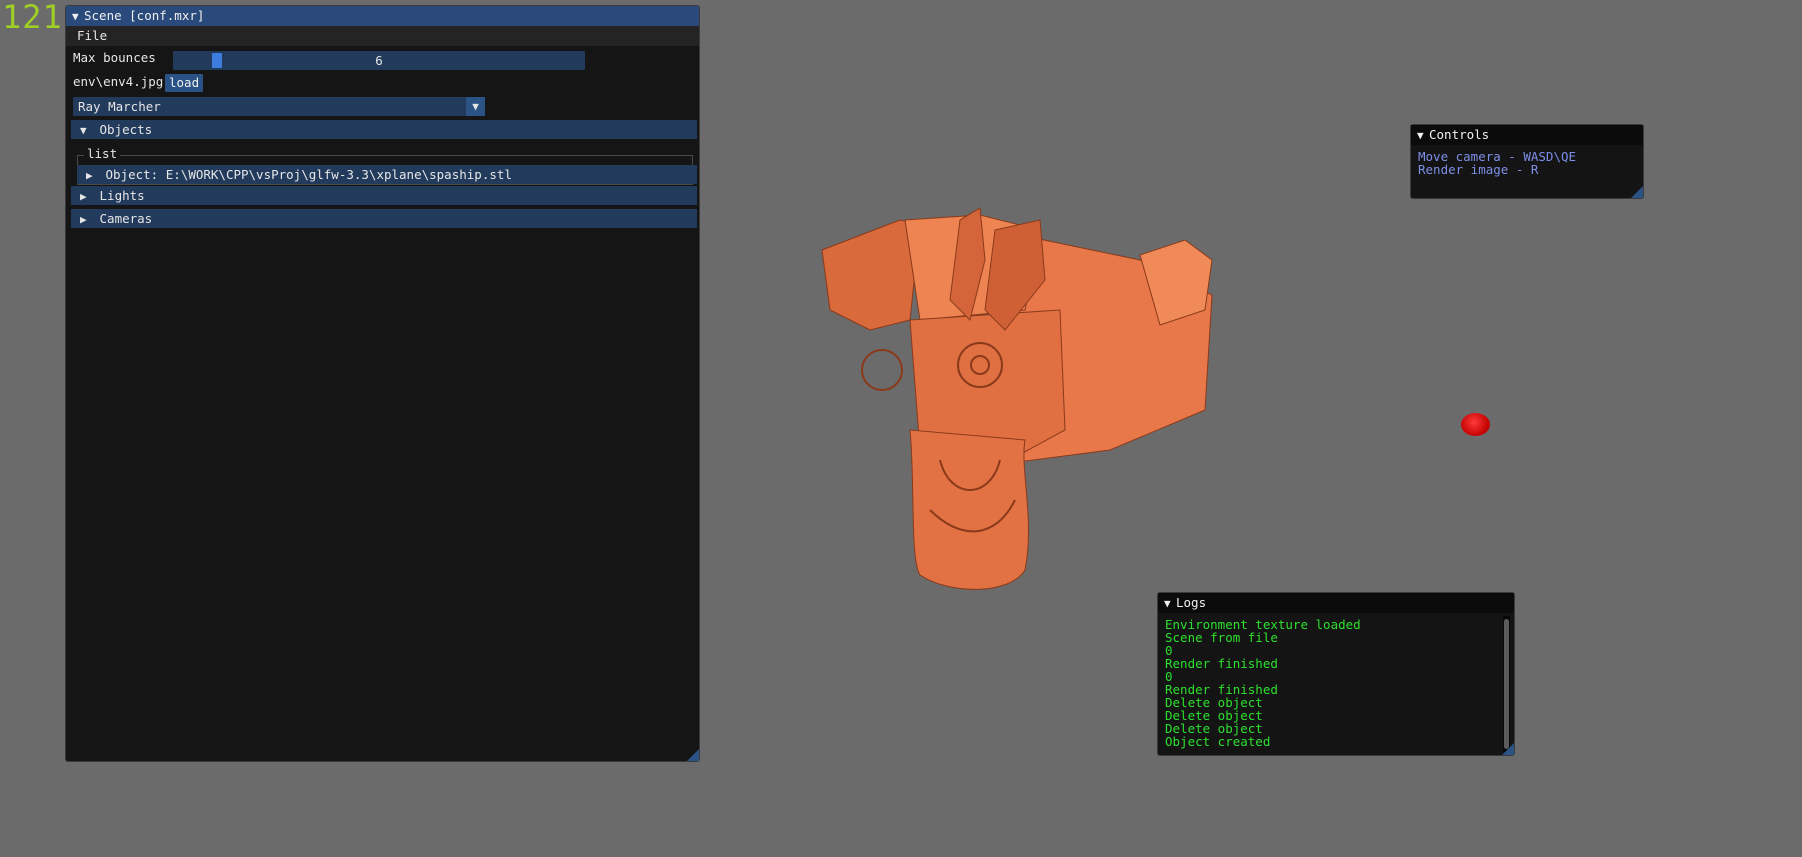  I want to click on lights-header: ▶ Lights, so click(384, 195).